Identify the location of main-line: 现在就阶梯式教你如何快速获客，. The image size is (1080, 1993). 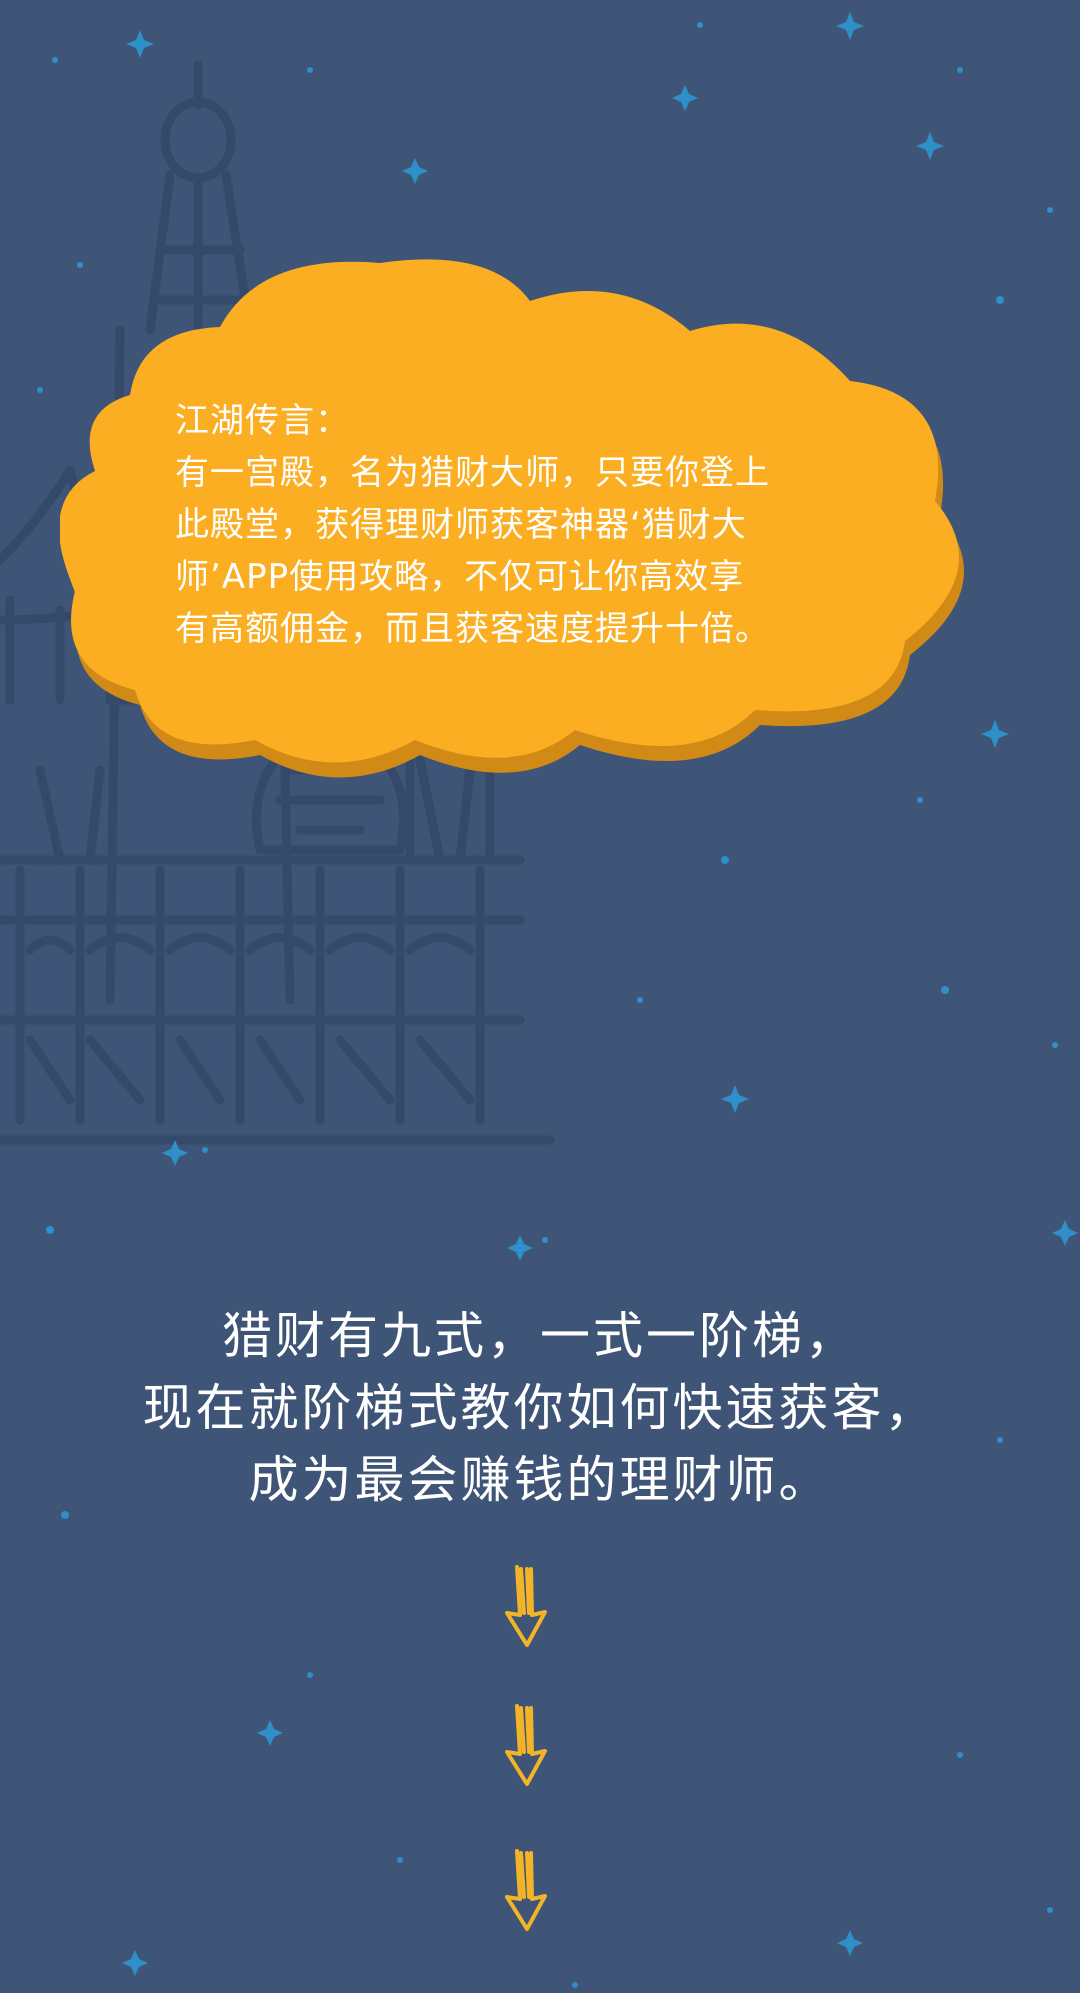
(540, 1408).